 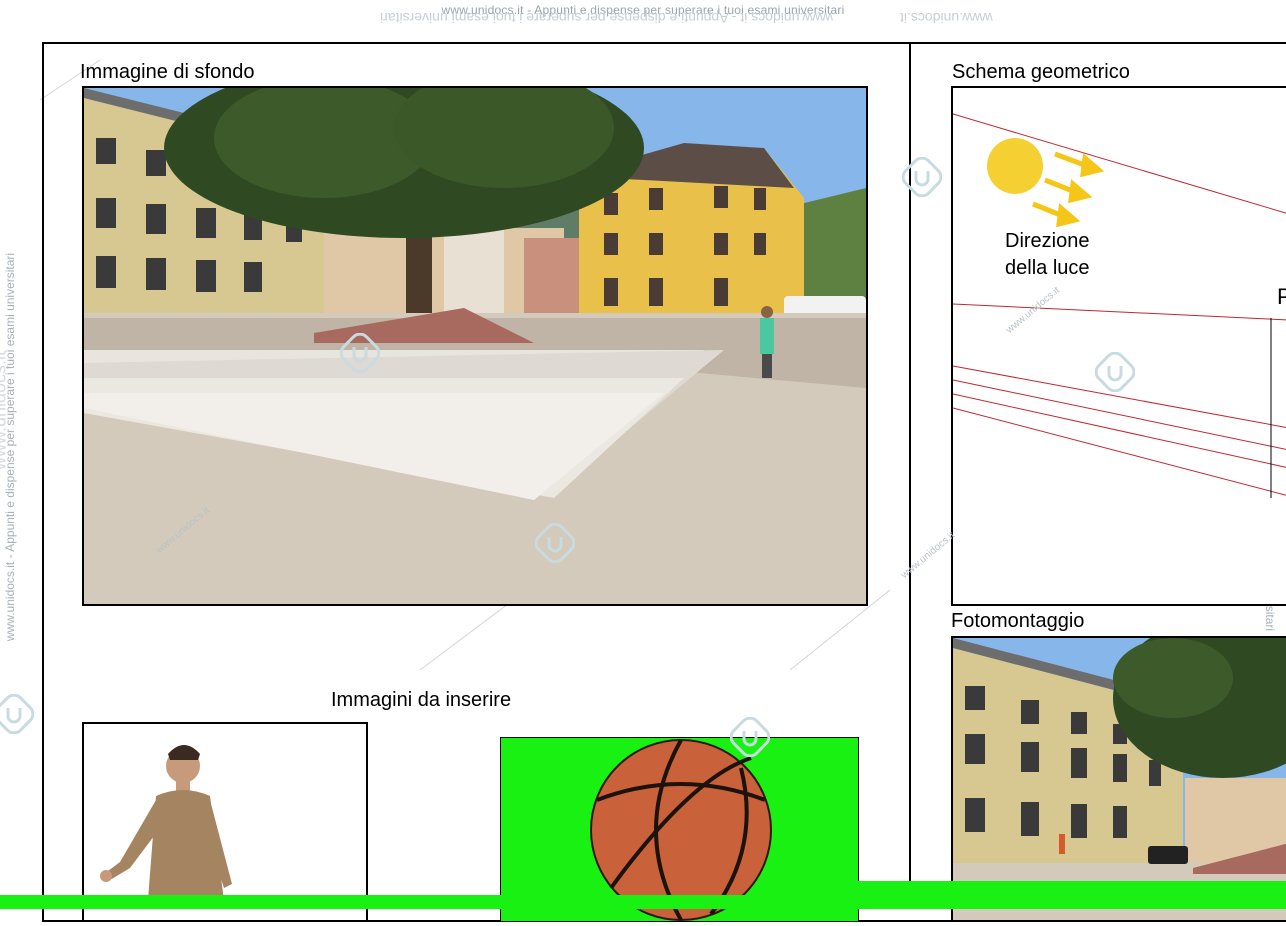 I want to click on photomontage-scene, so click(x=1119, y=779).